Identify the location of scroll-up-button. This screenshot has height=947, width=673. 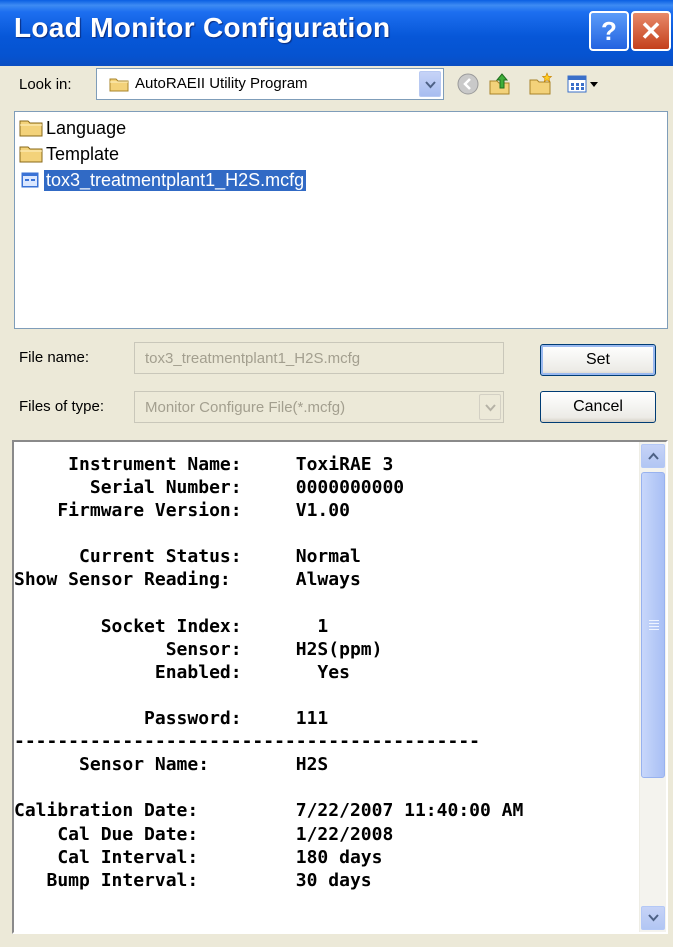
(653, 456).